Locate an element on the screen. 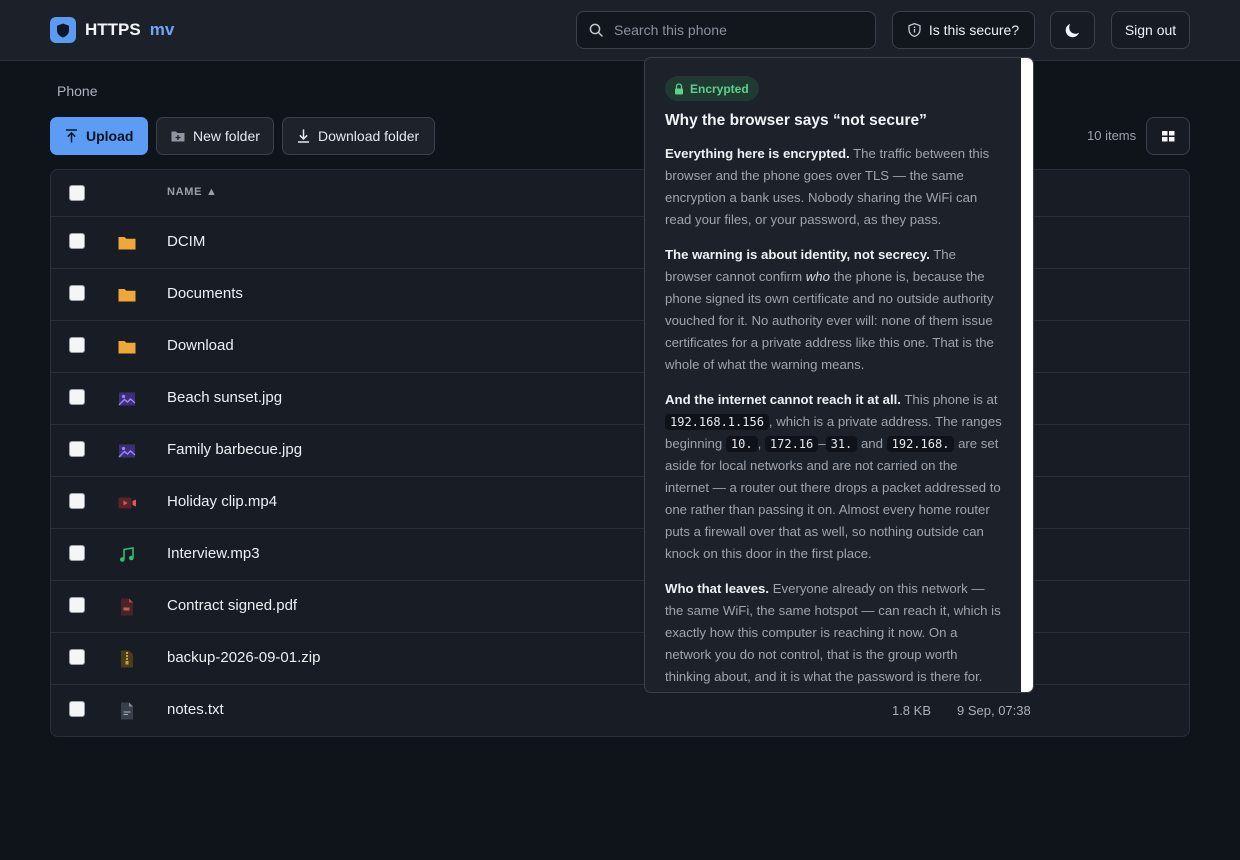 Image resolution: width=1240 pixels, height=860 pixels. shield-logo-icon is located at coordinates (63, 30).